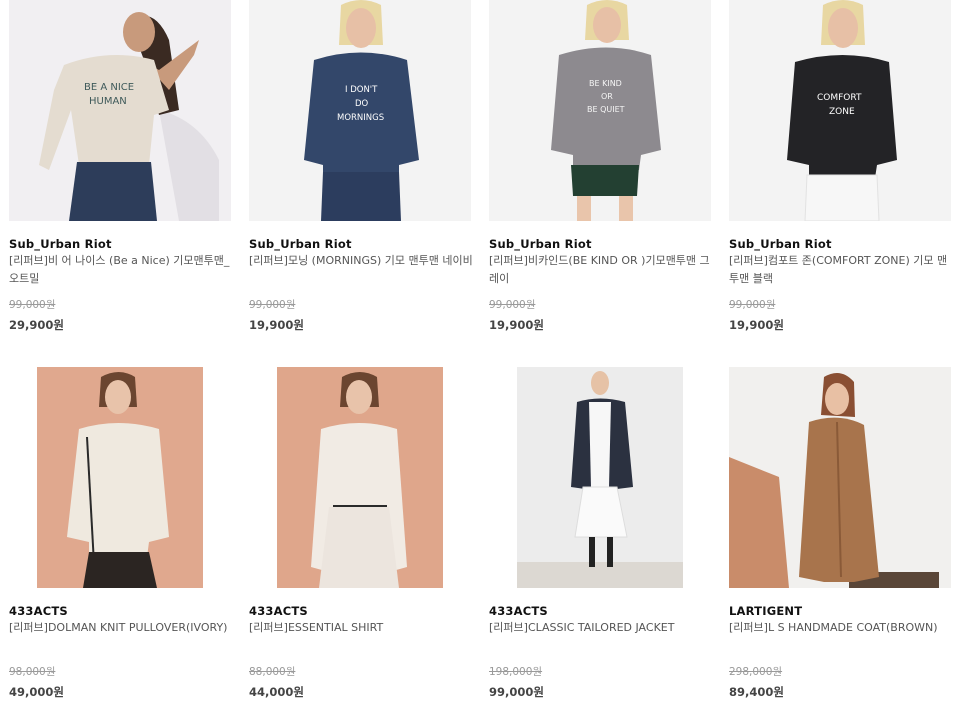 The height and width of the screenshot is (713, 969). I want to click on sale-price: 29,900원, so click(36, 325).